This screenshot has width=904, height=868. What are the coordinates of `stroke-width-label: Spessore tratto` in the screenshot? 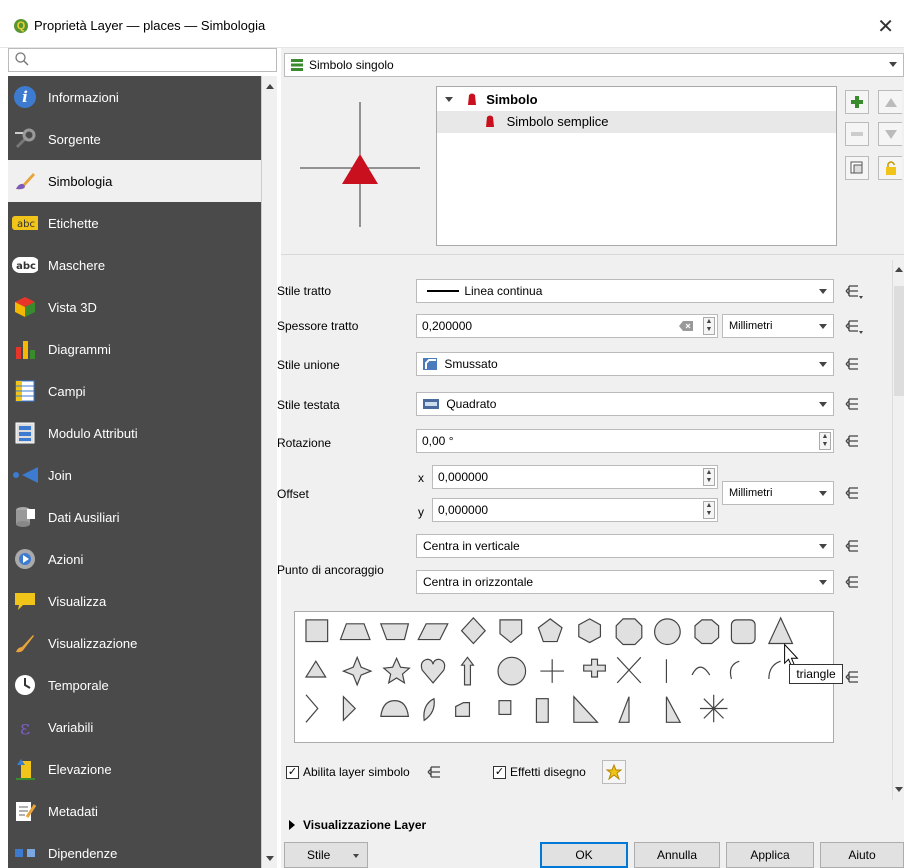 It's located at (318, 326).